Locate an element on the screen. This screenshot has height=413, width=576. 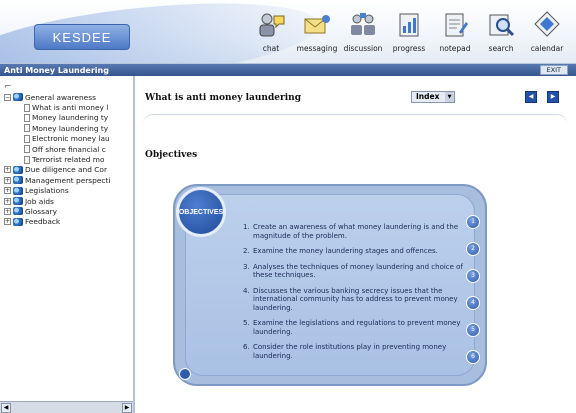
rail-dot-icon: 2 is located at coordinates (473, 249).